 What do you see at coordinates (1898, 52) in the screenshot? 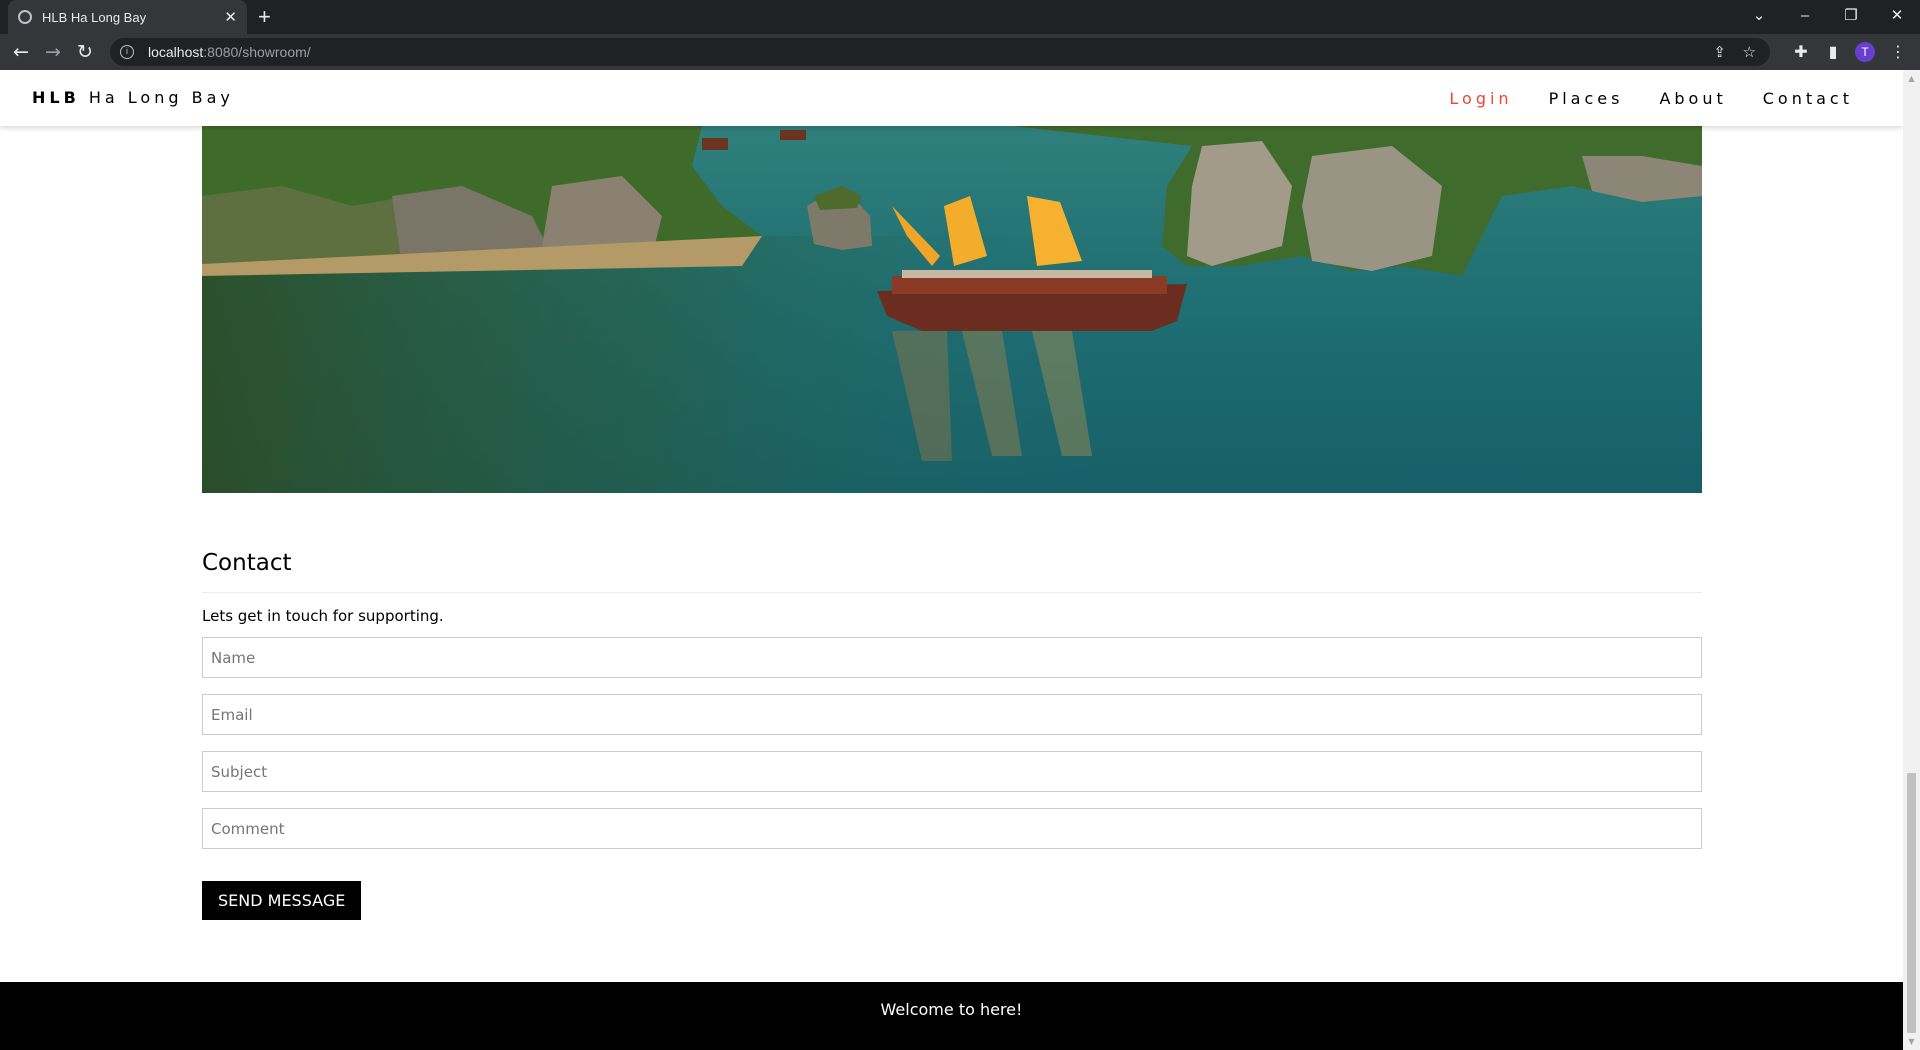
I see `browser-menu-icon: ⋮` at bounding box center [1898, 52].